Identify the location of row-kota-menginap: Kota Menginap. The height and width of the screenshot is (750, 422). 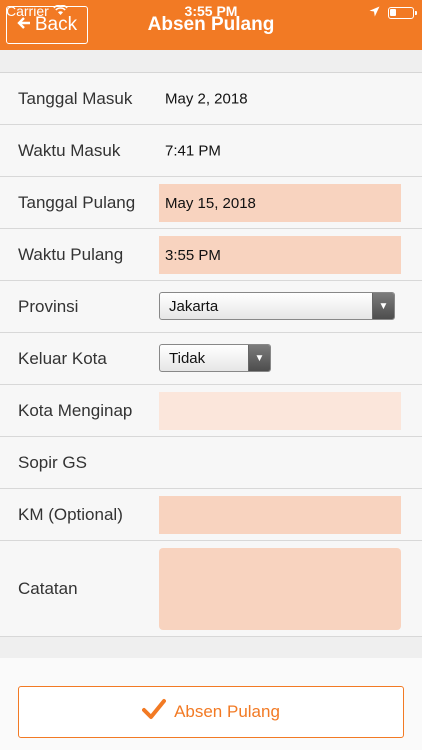
(211, 411).